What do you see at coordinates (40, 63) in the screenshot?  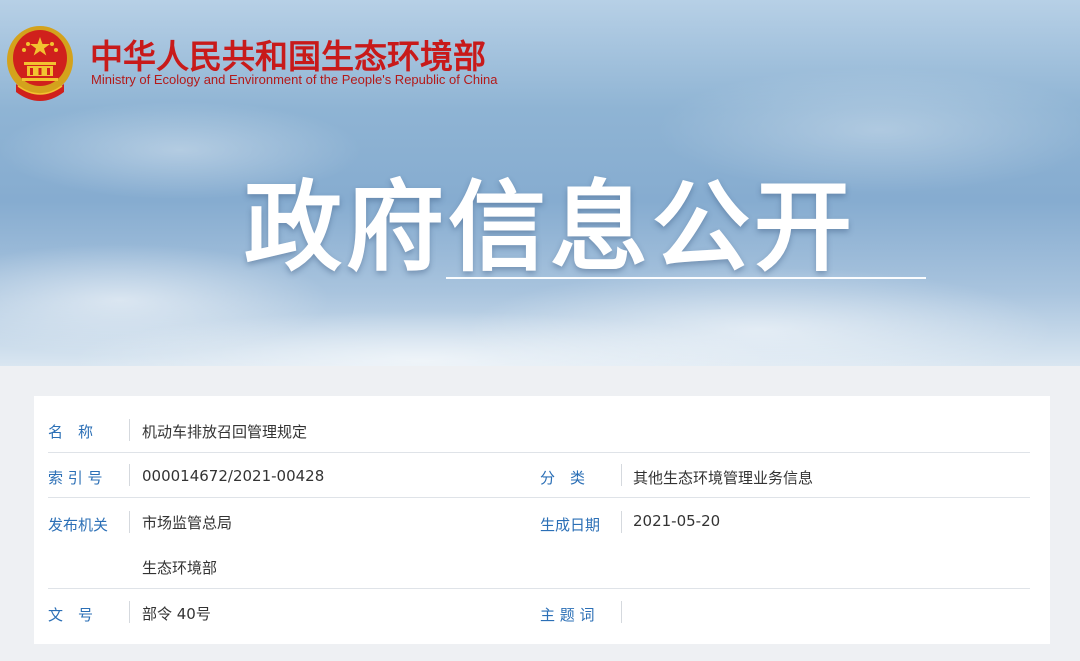 I see `national-emblem-icon` at bounding box center [40, 63].